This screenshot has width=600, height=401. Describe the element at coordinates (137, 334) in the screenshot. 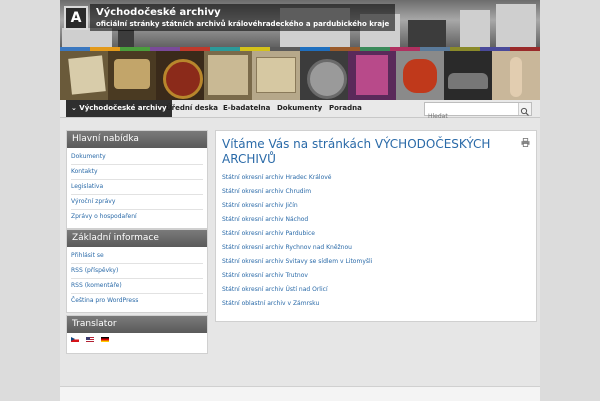

I see `widget-translator: Translator` at that location.